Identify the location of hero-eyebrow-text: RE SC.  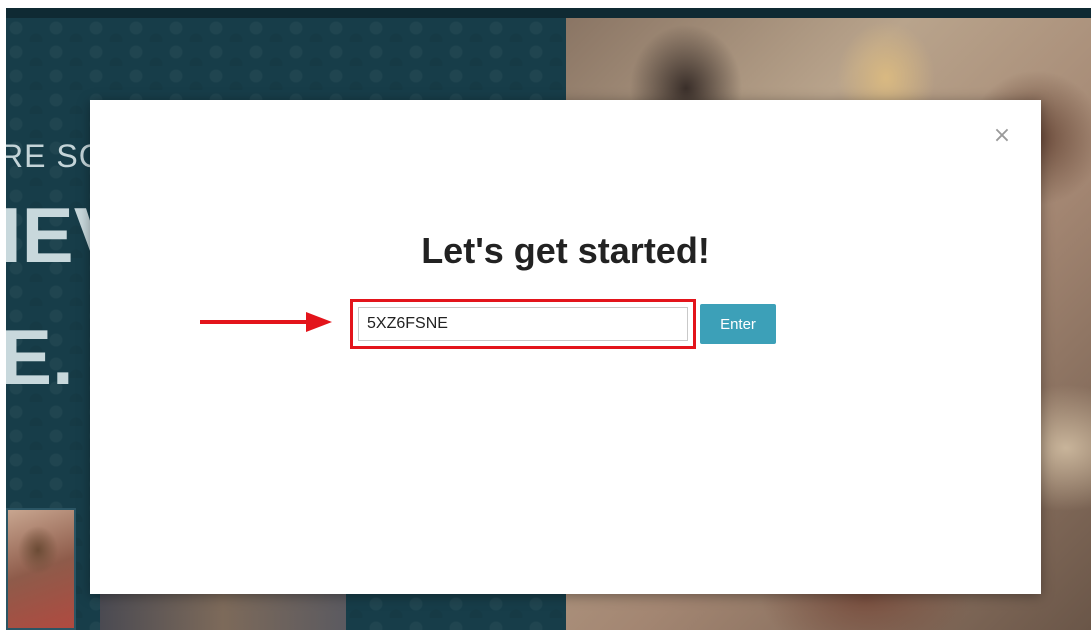
(54, 156).